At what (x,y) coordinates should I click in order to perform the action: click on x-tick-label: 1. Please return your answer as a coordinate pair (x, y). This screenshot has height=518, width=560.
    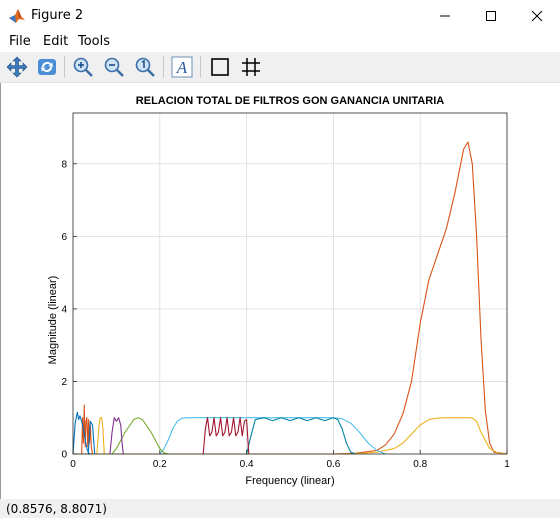
    Looking at the image, I should click on (507, 464).